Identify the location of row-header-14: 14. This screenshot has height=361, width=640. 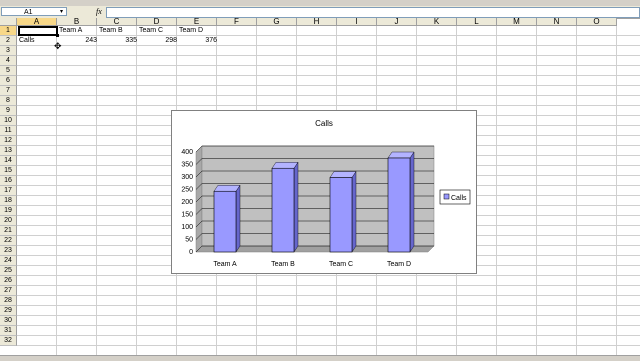
(8, 161).